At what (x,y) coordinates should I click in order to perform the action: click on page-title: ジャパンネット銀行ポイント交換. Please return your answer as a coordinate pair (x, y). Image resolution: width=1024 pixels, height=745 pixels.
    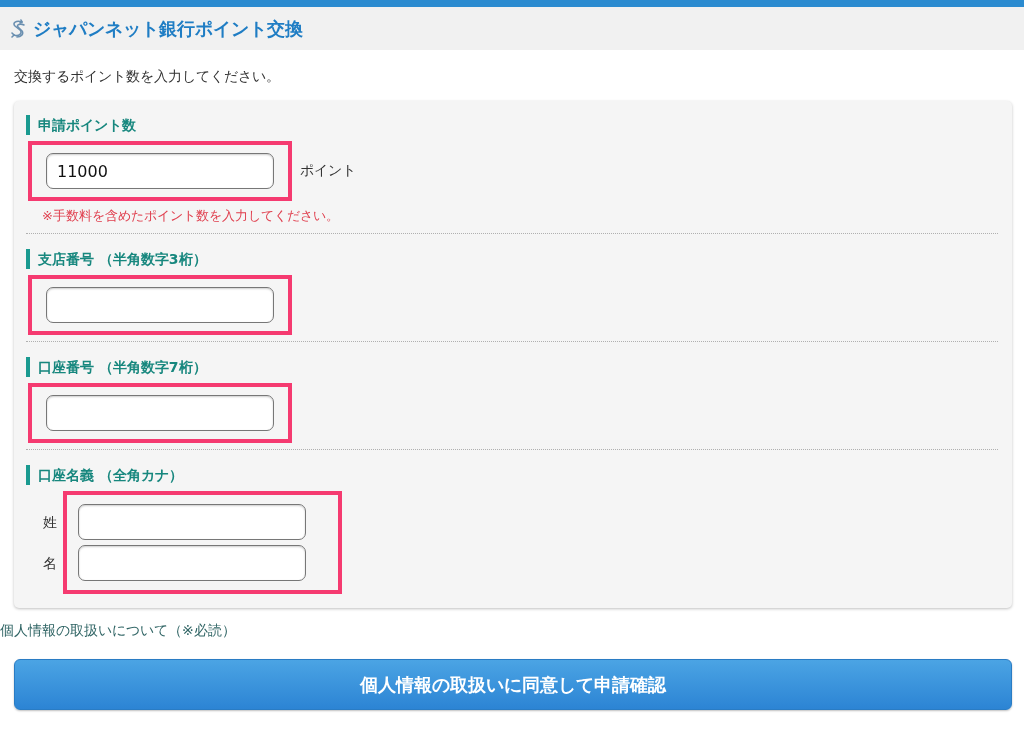
    Looking at the image, I should click on (168, 28).